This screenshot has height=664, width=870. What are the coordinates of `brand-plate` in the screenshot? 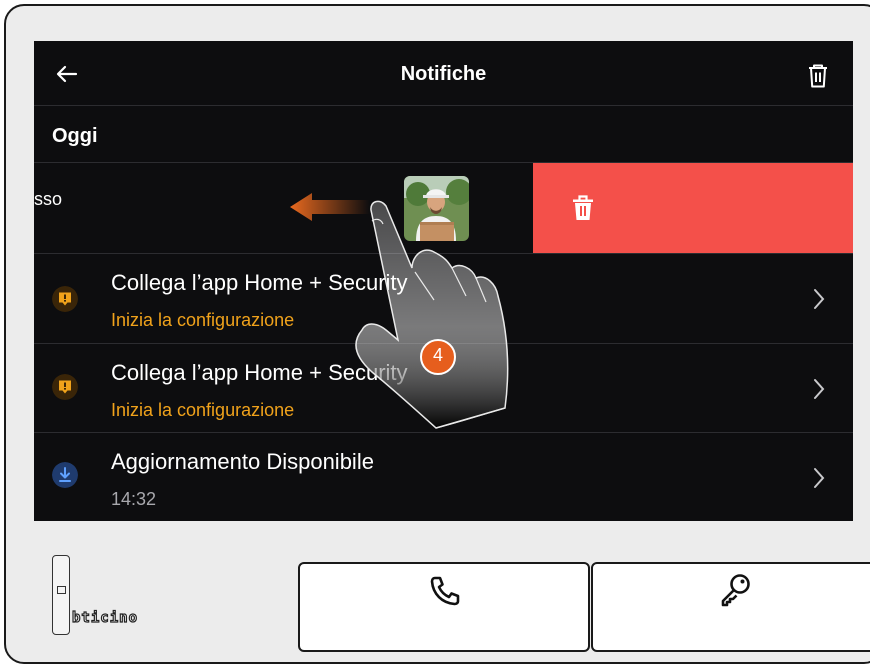 It's located at (61, 595).